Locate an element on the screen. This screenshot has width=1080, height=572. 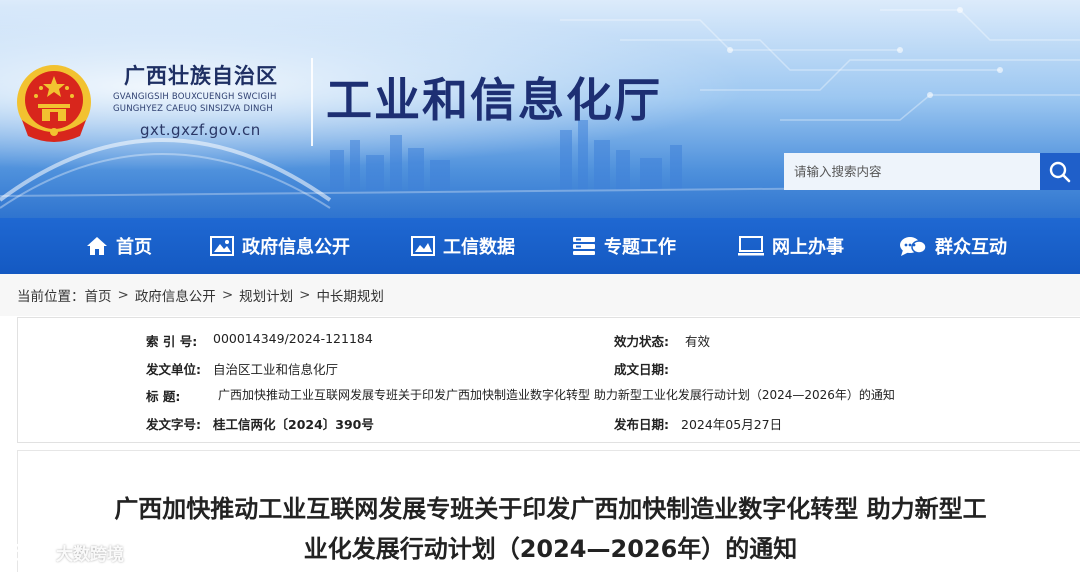
home-icon is located at coordinates (97, 246).